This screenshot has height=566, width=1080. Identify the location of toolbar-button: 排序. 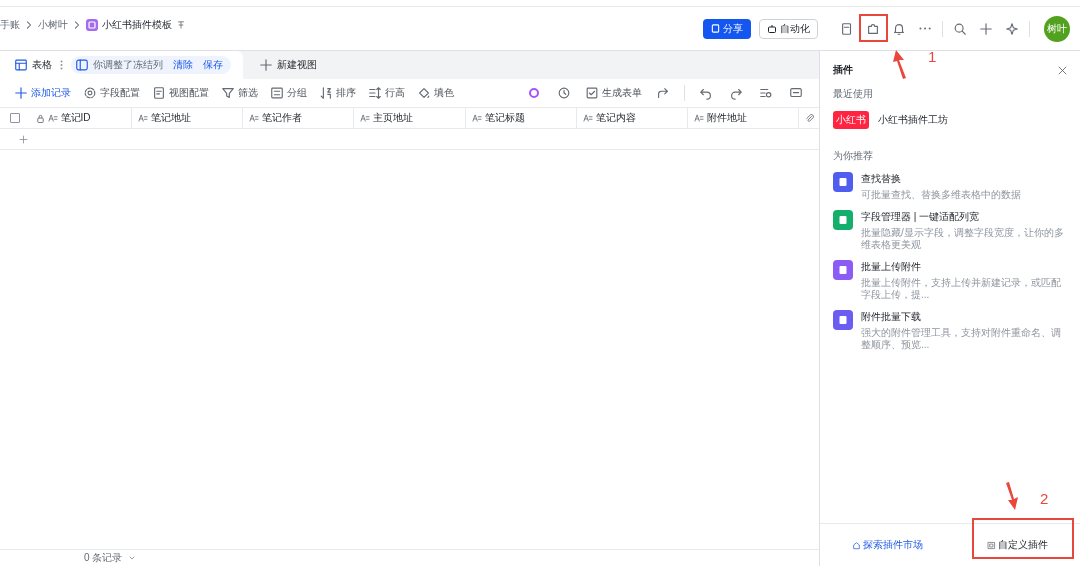
(337, 93).